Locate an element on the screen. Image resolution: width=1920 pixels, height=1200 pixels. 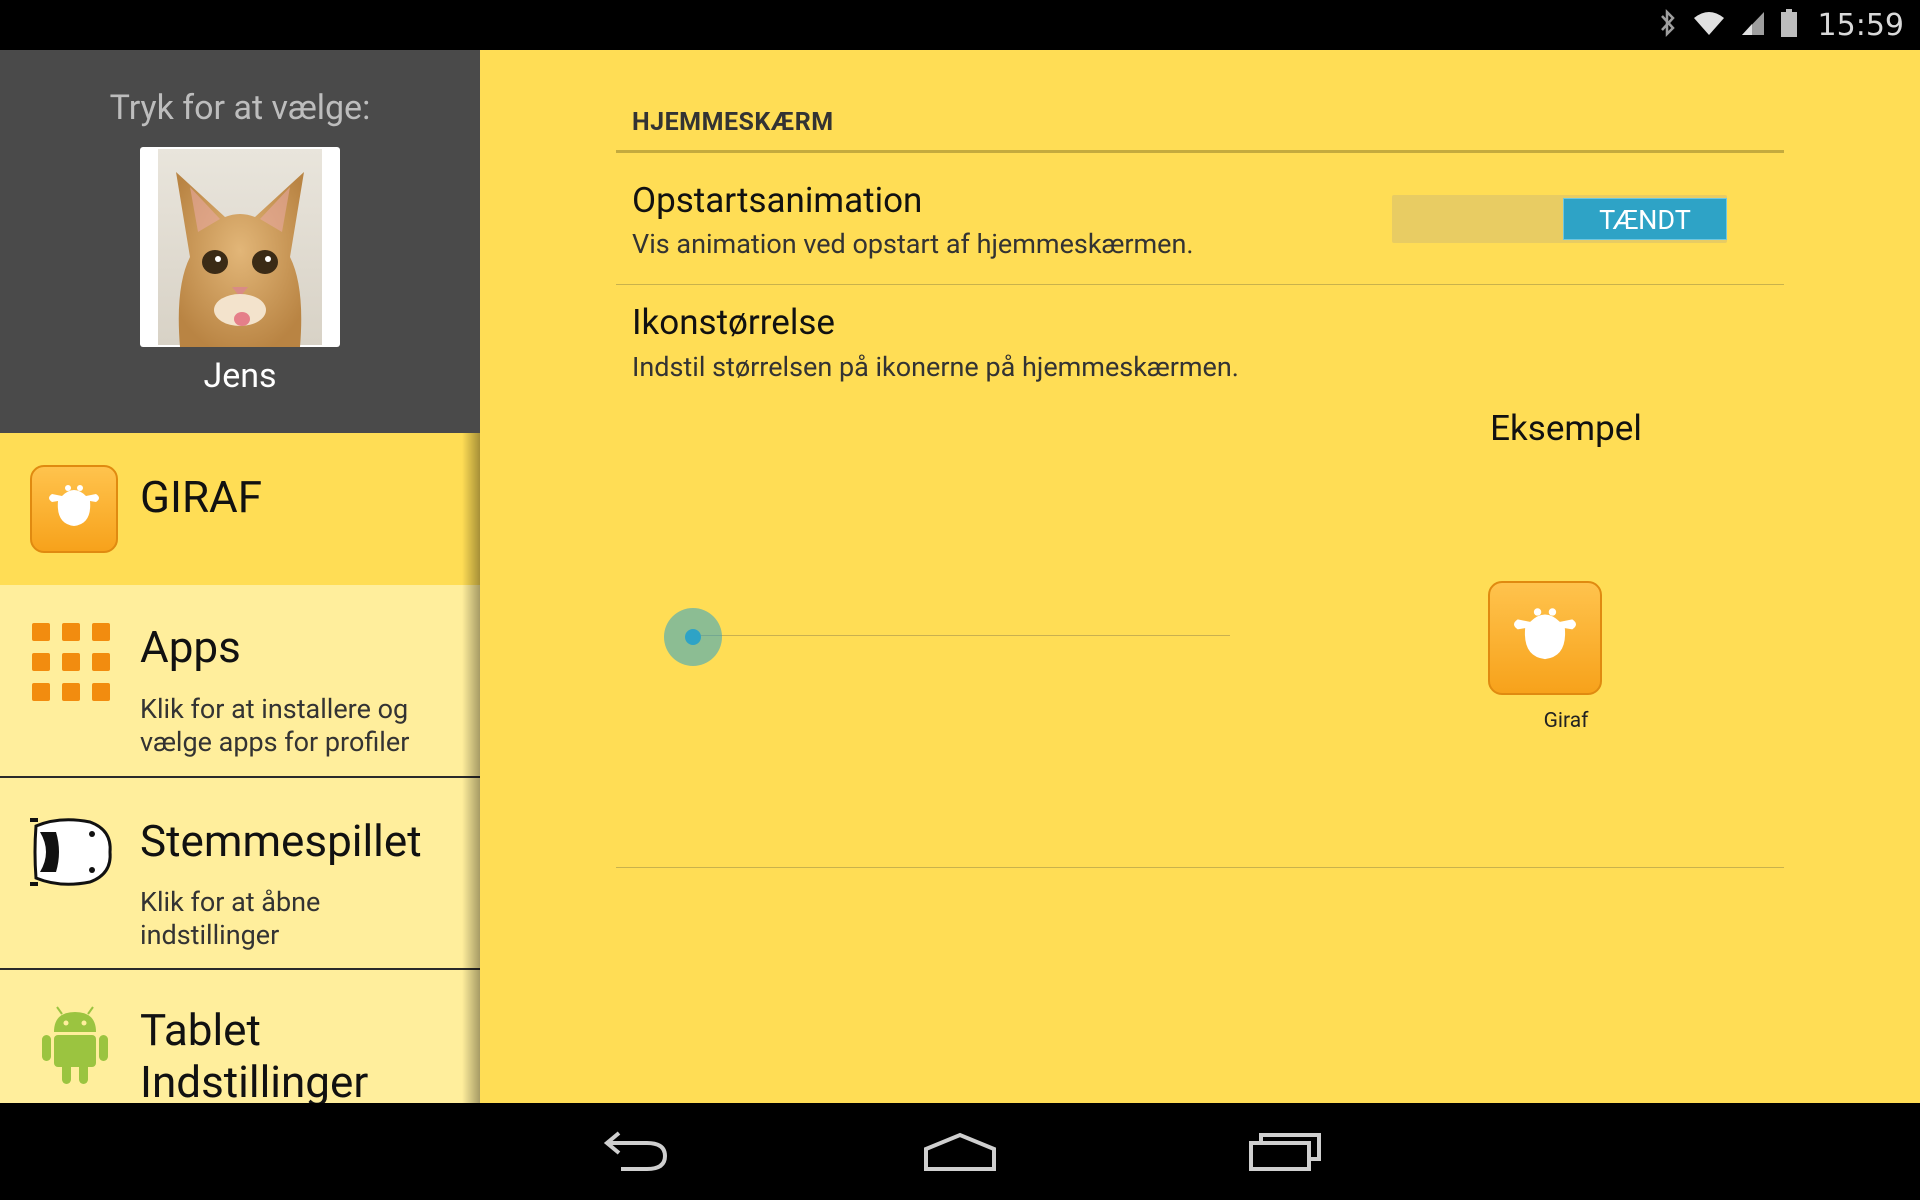
sidebar-item-tablet-settings: Tablet Indstillinger is located at coordinates (240, 1036).